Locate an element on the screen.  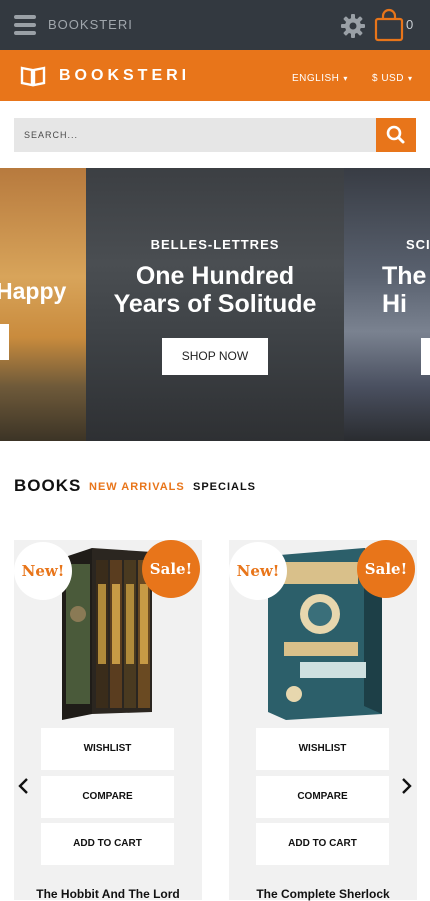
currency-label: $ USD is located at coordinates (388, 78).